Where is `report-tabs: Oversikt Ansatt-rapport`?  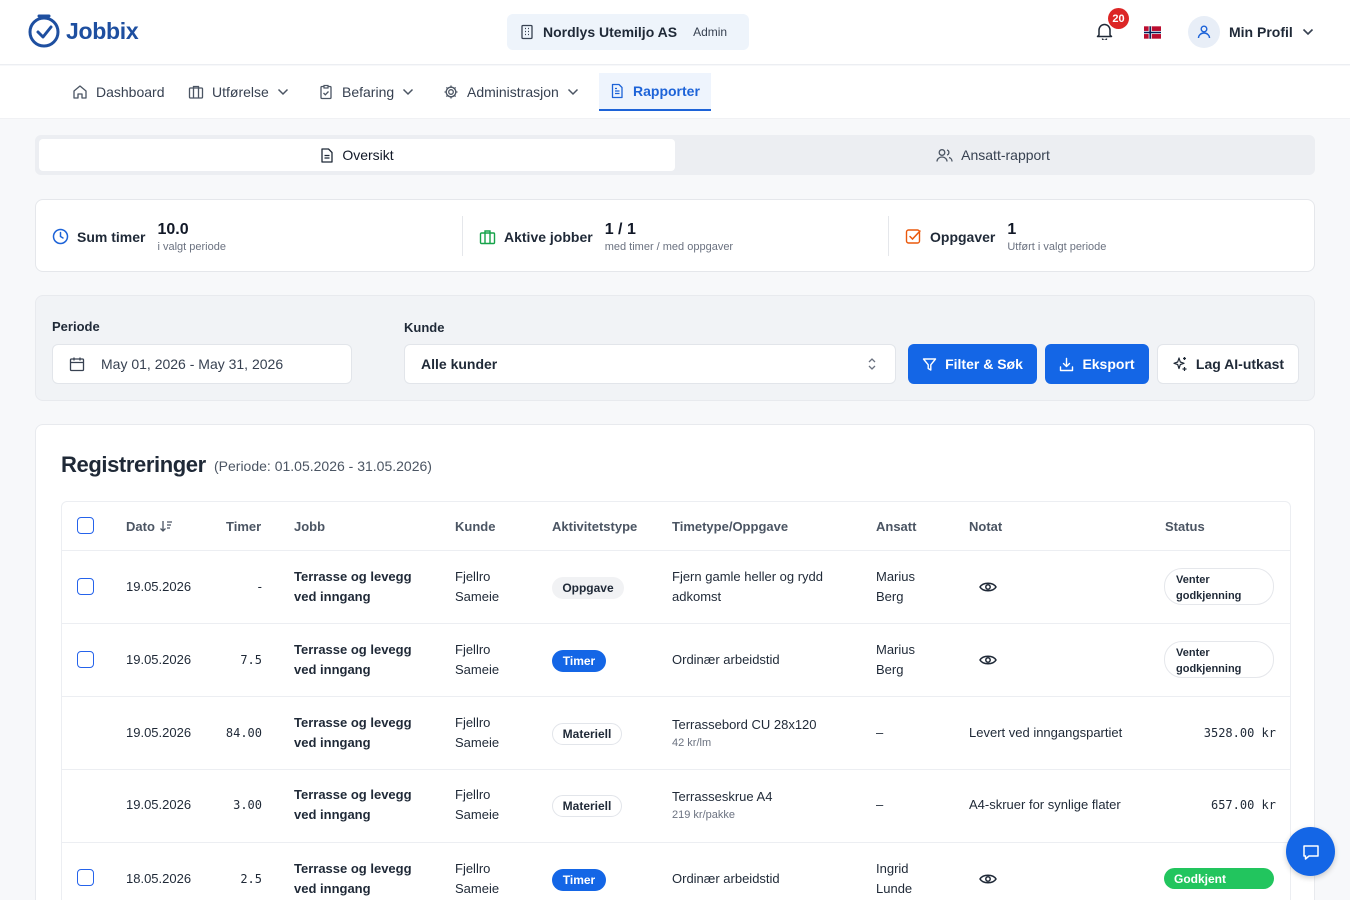 report-tabs: Oversikt Ansatt-rapport is located at coordinates (675, 155).